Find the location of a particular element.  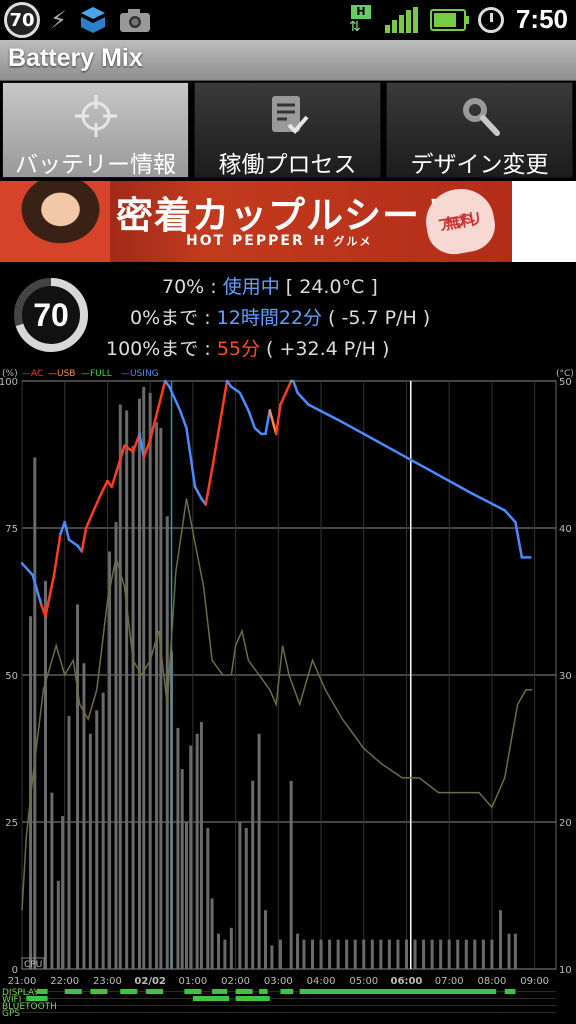

left-axis-unit: (%) is located at coordinates (10, 374).